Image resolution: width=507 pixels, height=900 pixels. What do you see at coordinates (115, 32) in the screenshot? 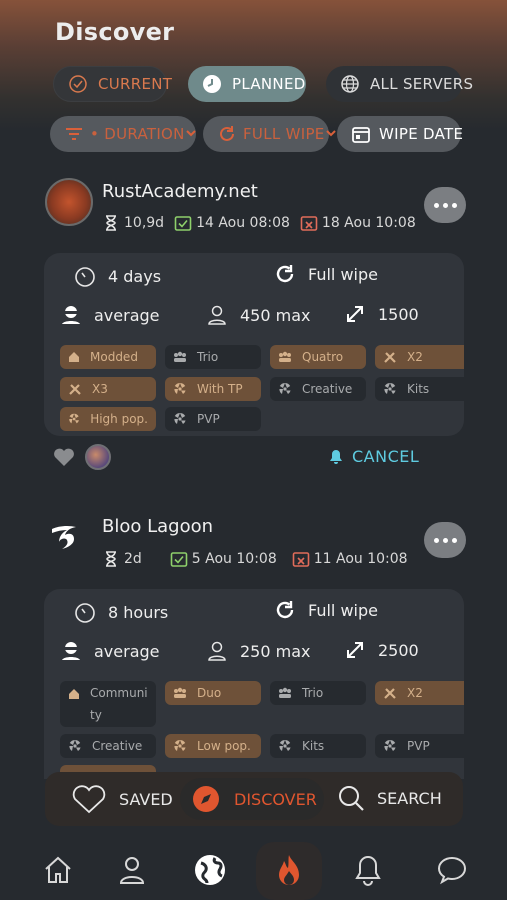
I see `page-title: Discover` at bounding box center [115, 32].